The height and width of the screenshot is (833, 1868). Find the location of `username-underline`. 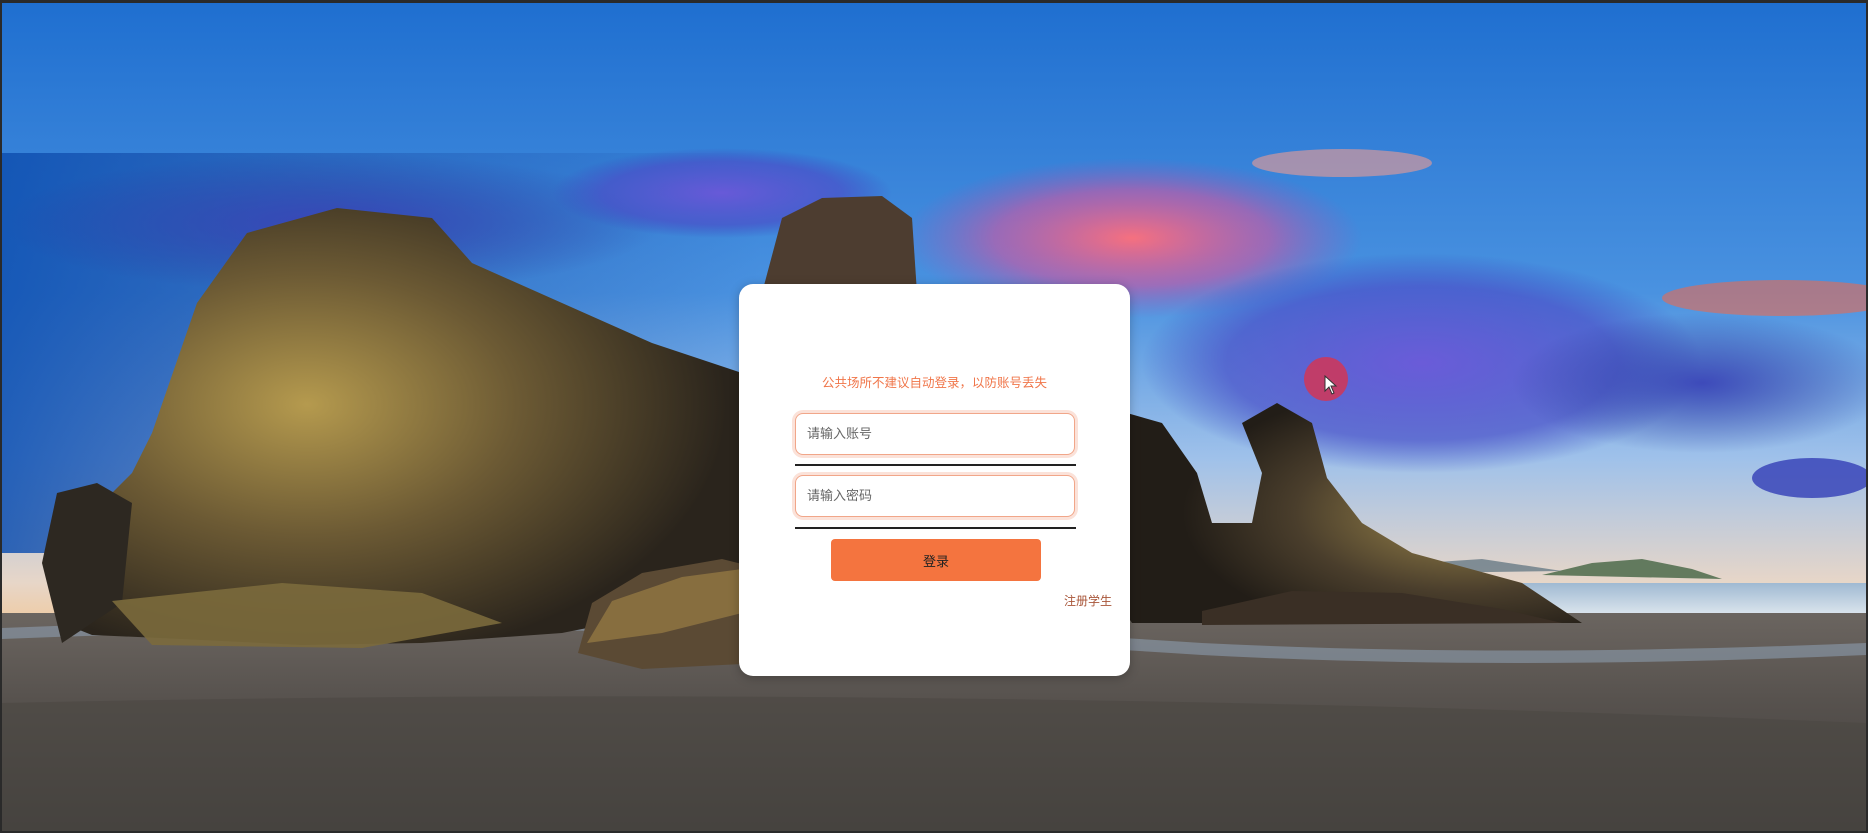

username-underline is located at coordinates (935, 465).